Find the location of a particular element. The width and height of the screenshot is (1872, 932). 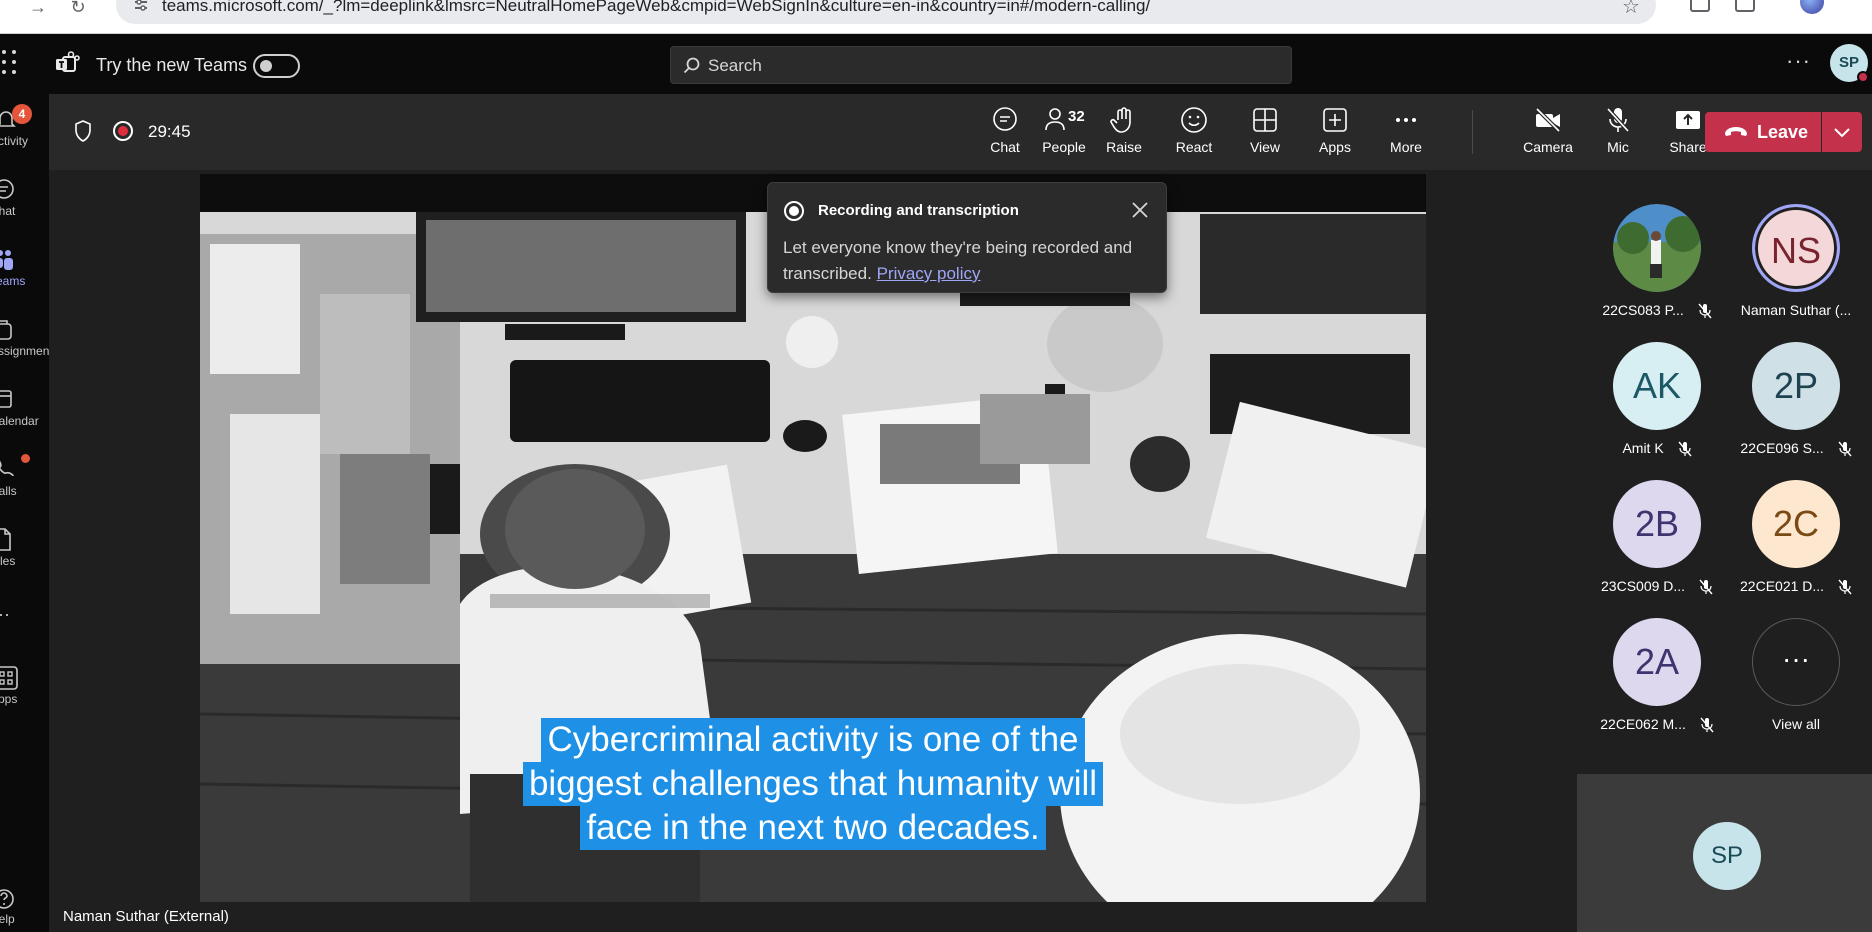

participant-tile: AK Amit K is located at coordinates (1657, 405).